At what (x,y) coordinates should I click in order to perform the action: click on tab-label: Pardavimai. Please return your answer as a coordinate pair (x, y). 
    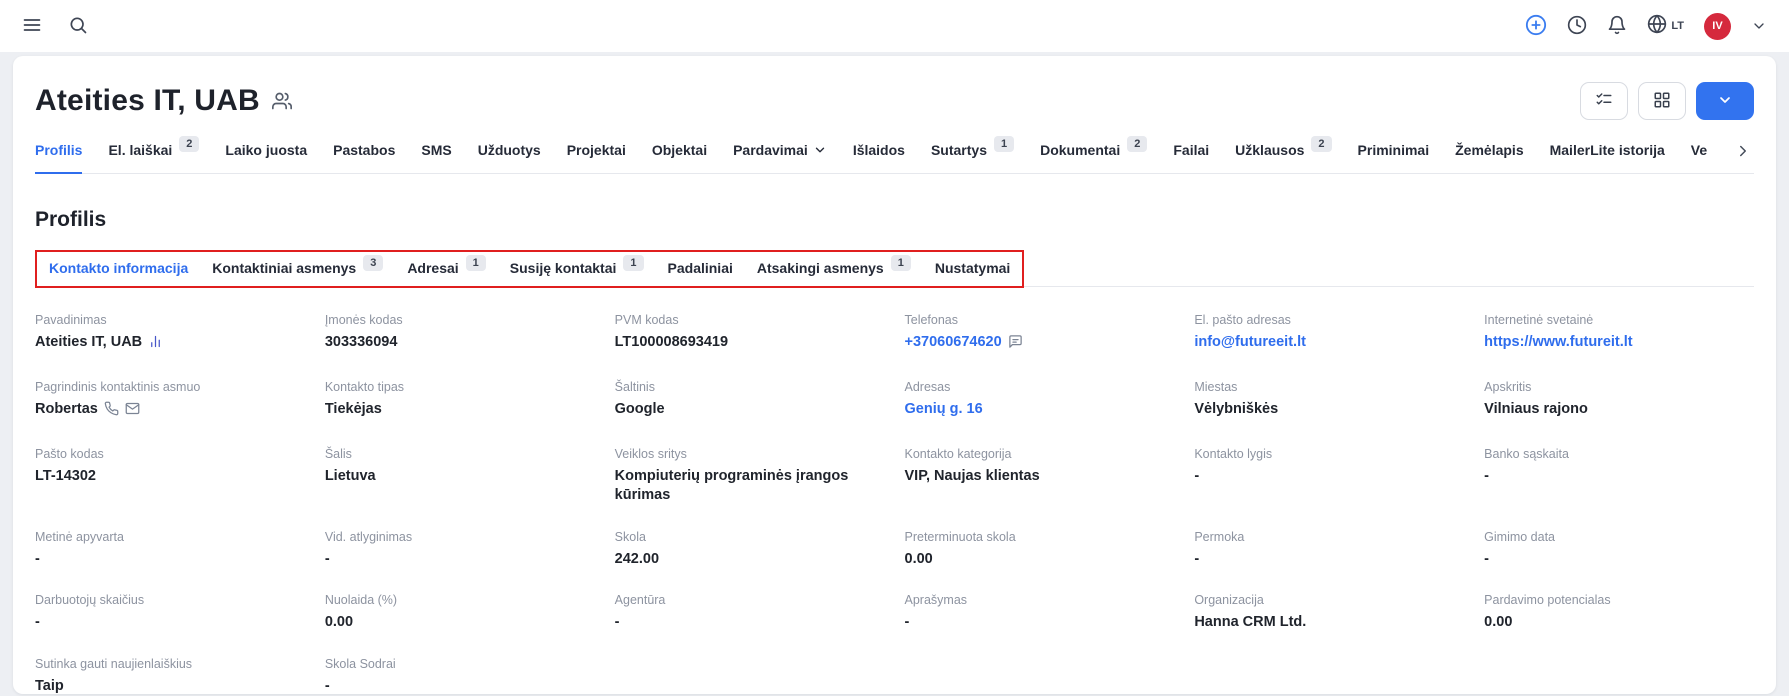
    Looking at the image, I should click on (770, 150).